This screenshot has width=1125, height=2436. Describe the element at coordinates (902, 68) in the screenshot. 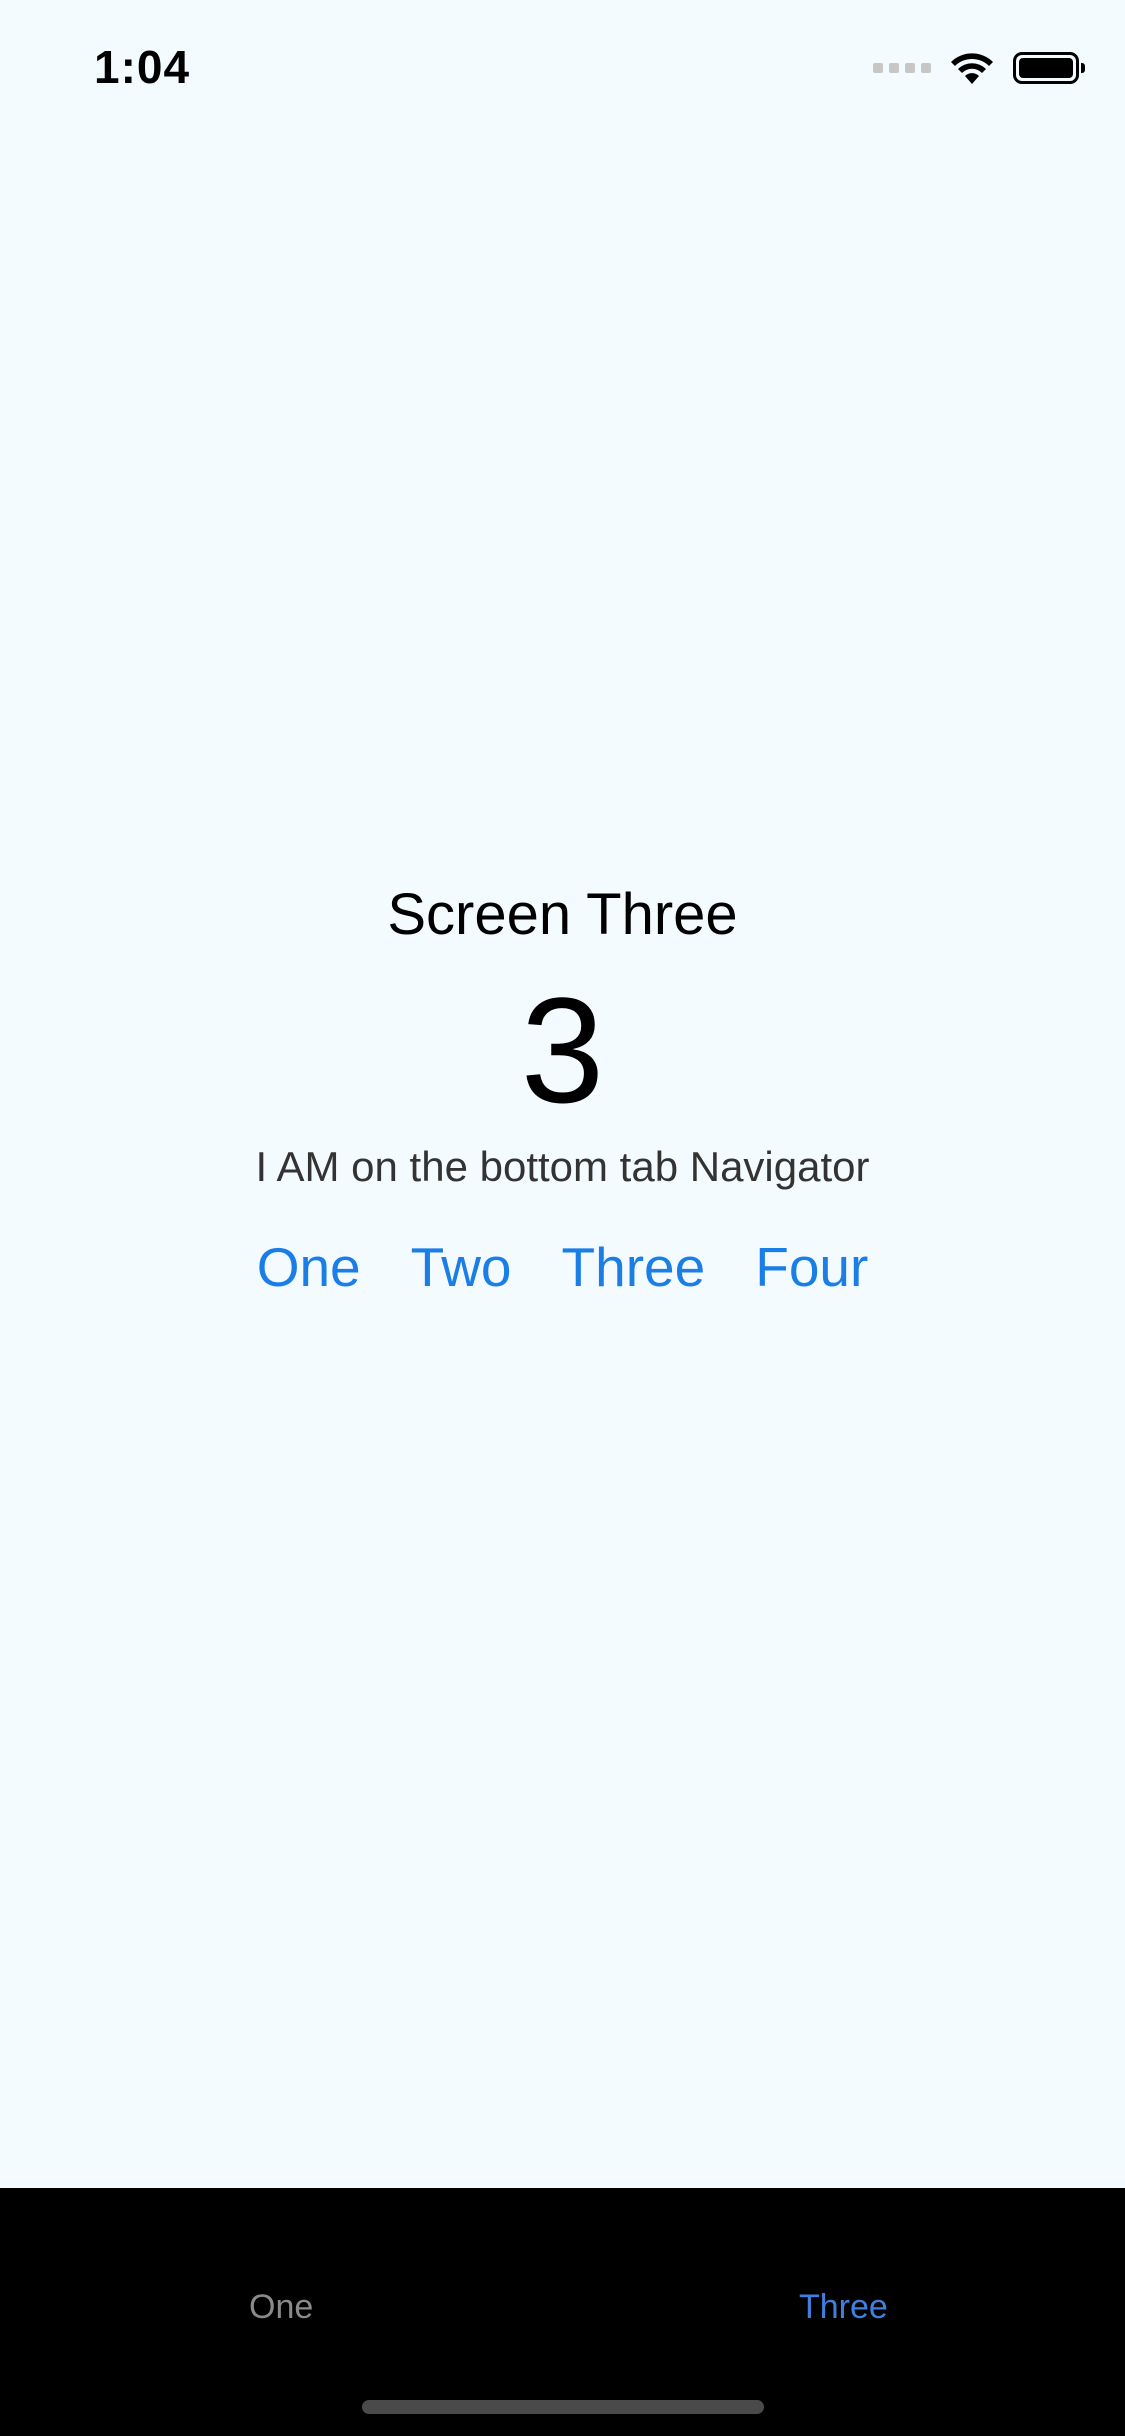

I see `cellular-signal-icon` at that location.